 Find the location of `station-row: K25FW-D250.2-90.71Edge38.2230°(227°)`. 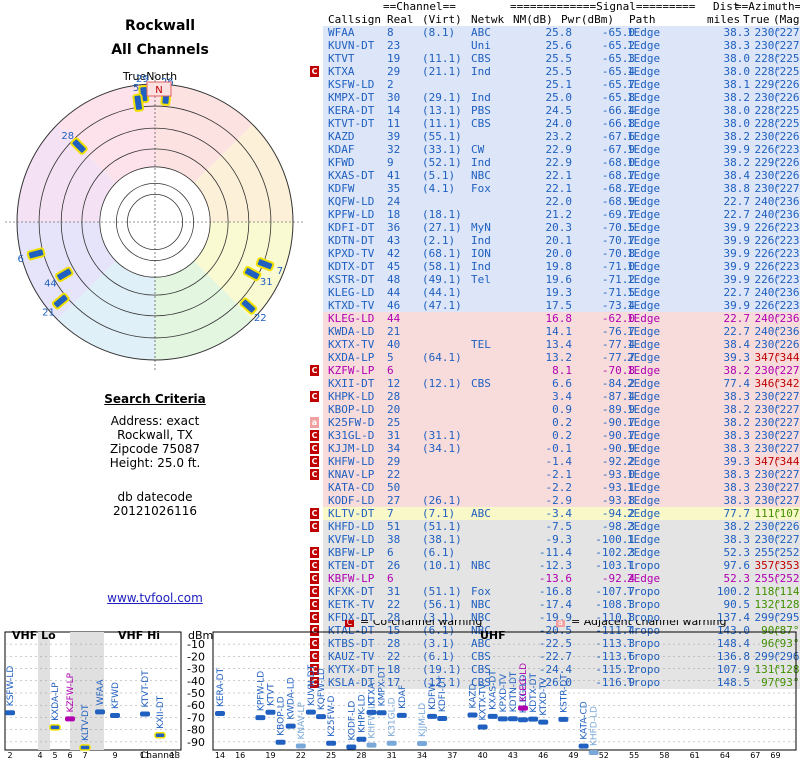

station-row: K25FW-D250.2-90.71Edge38.2230°(227°) is located at coordinates (561, 422).